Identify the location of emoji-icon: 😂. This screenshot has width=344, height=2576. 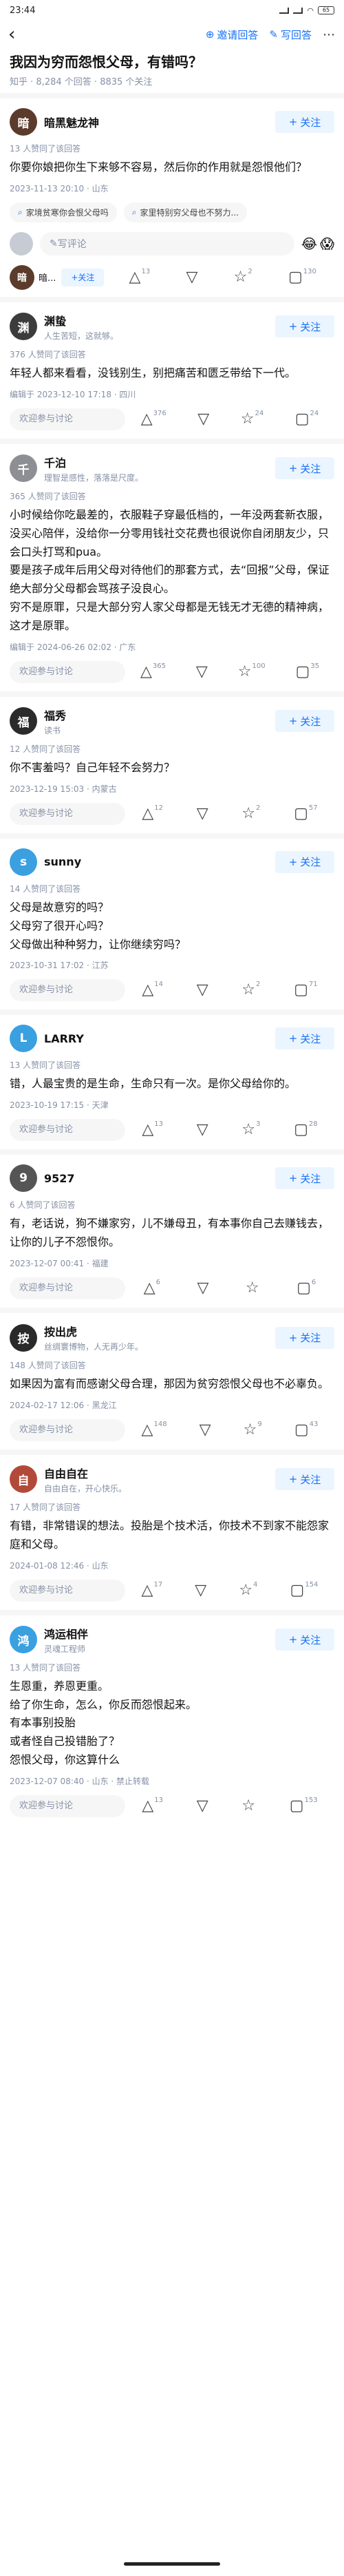
(309, 243).